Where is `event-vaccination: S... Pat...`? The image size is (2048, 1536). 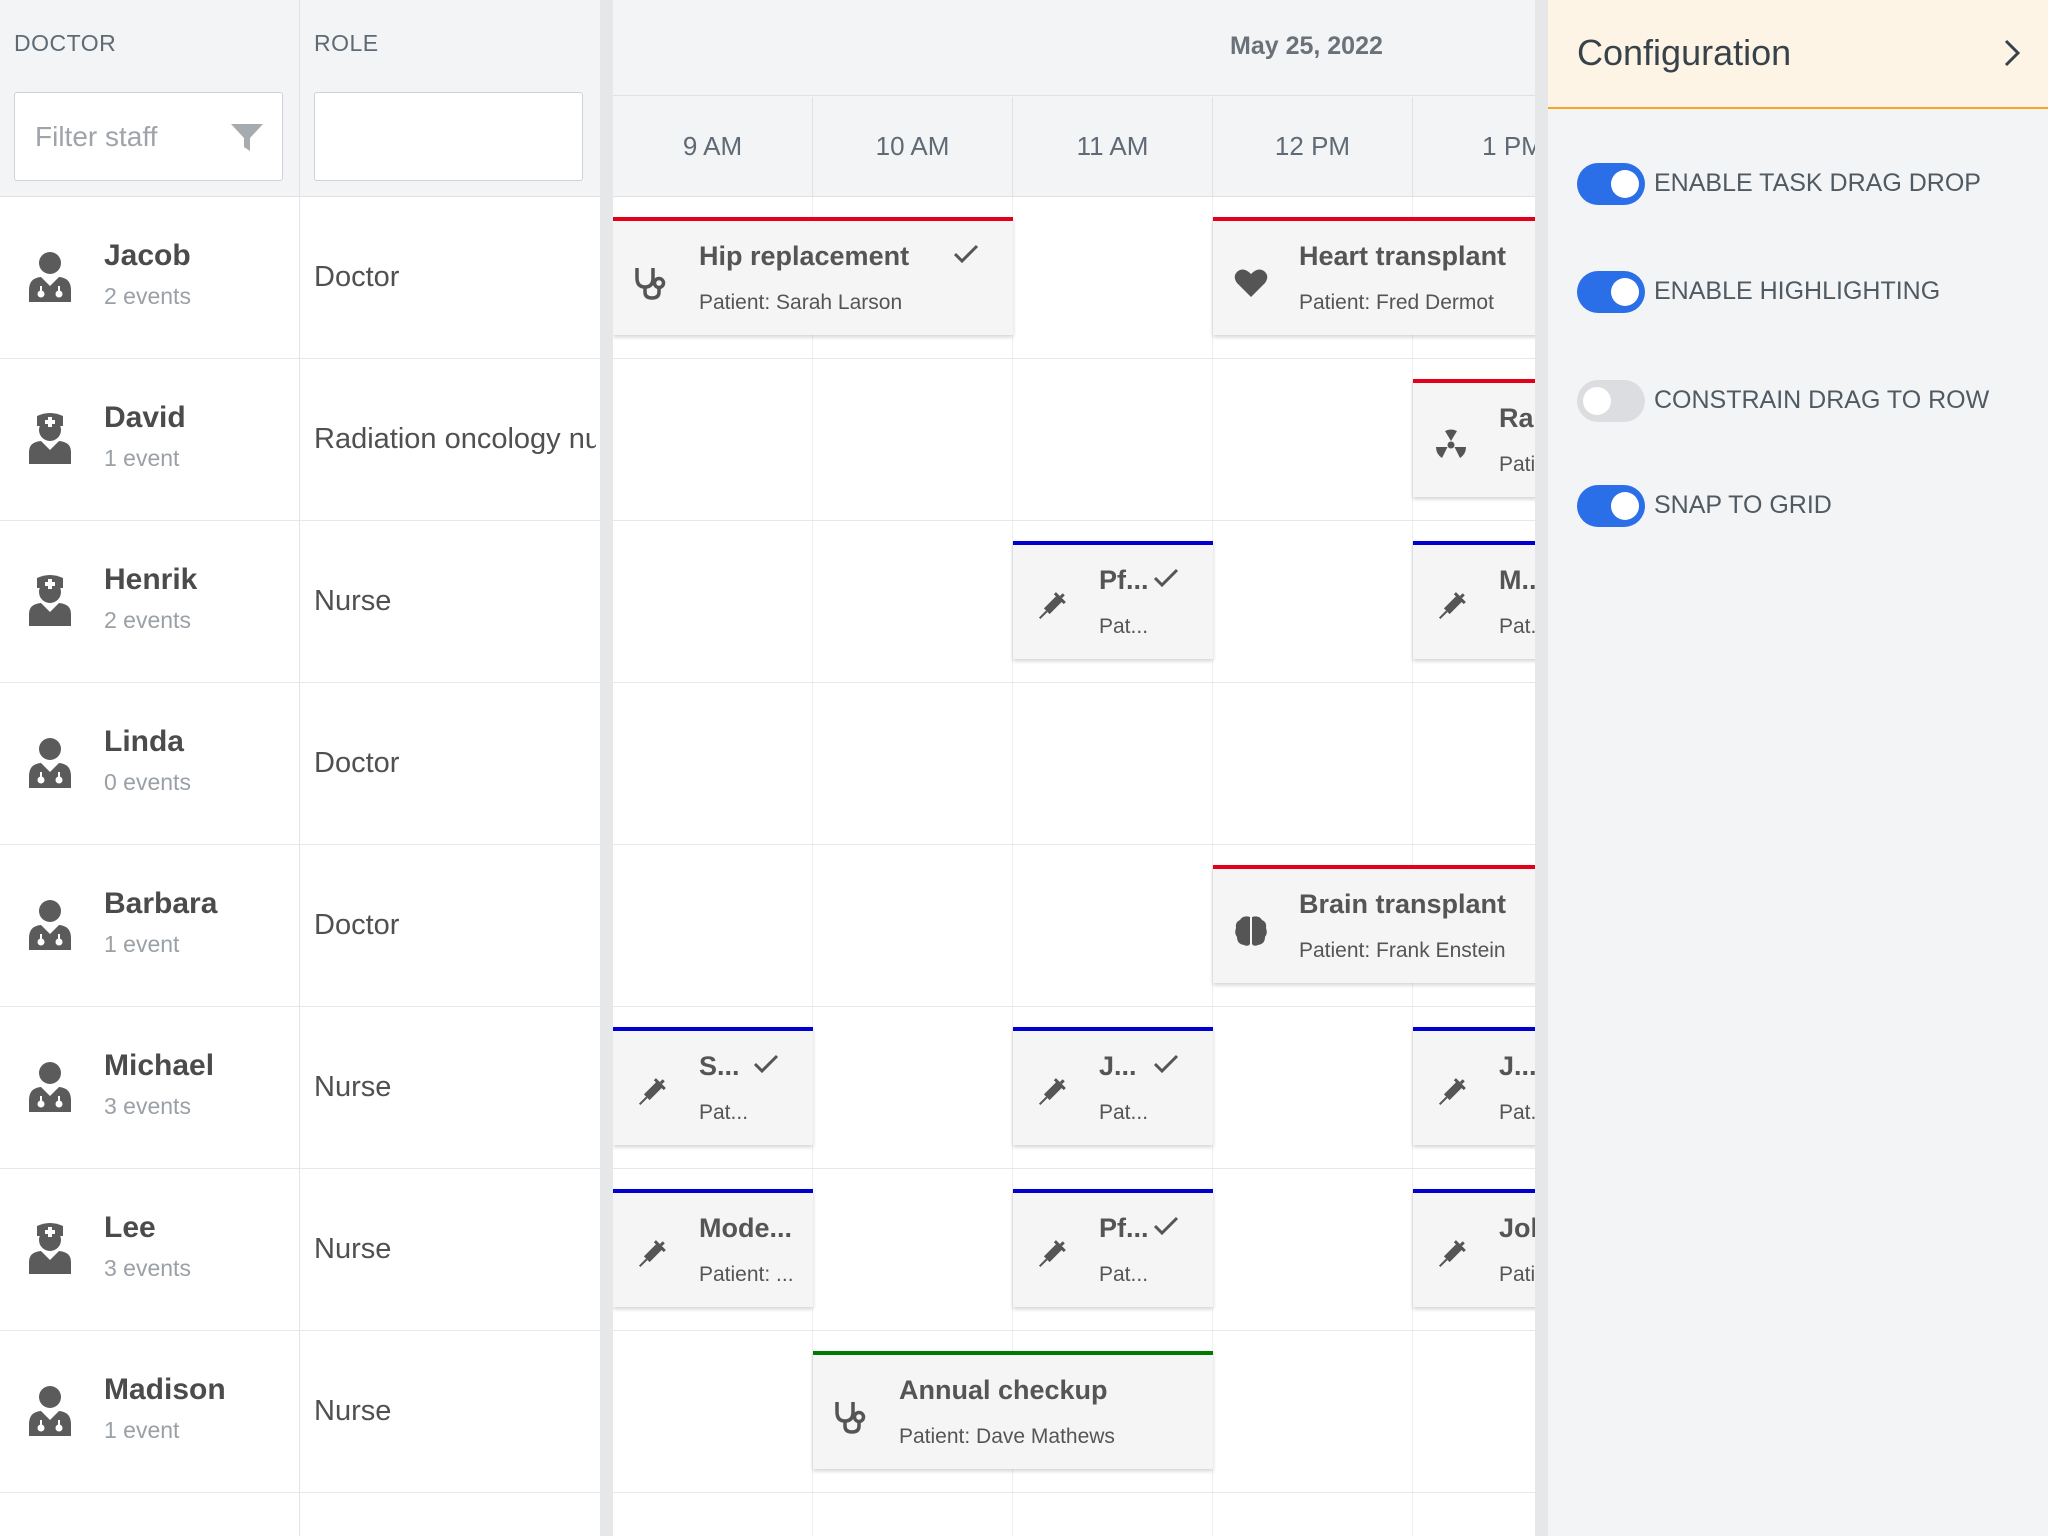 event-vaccination: S... Pat... is located at coordinates (713, 1086).